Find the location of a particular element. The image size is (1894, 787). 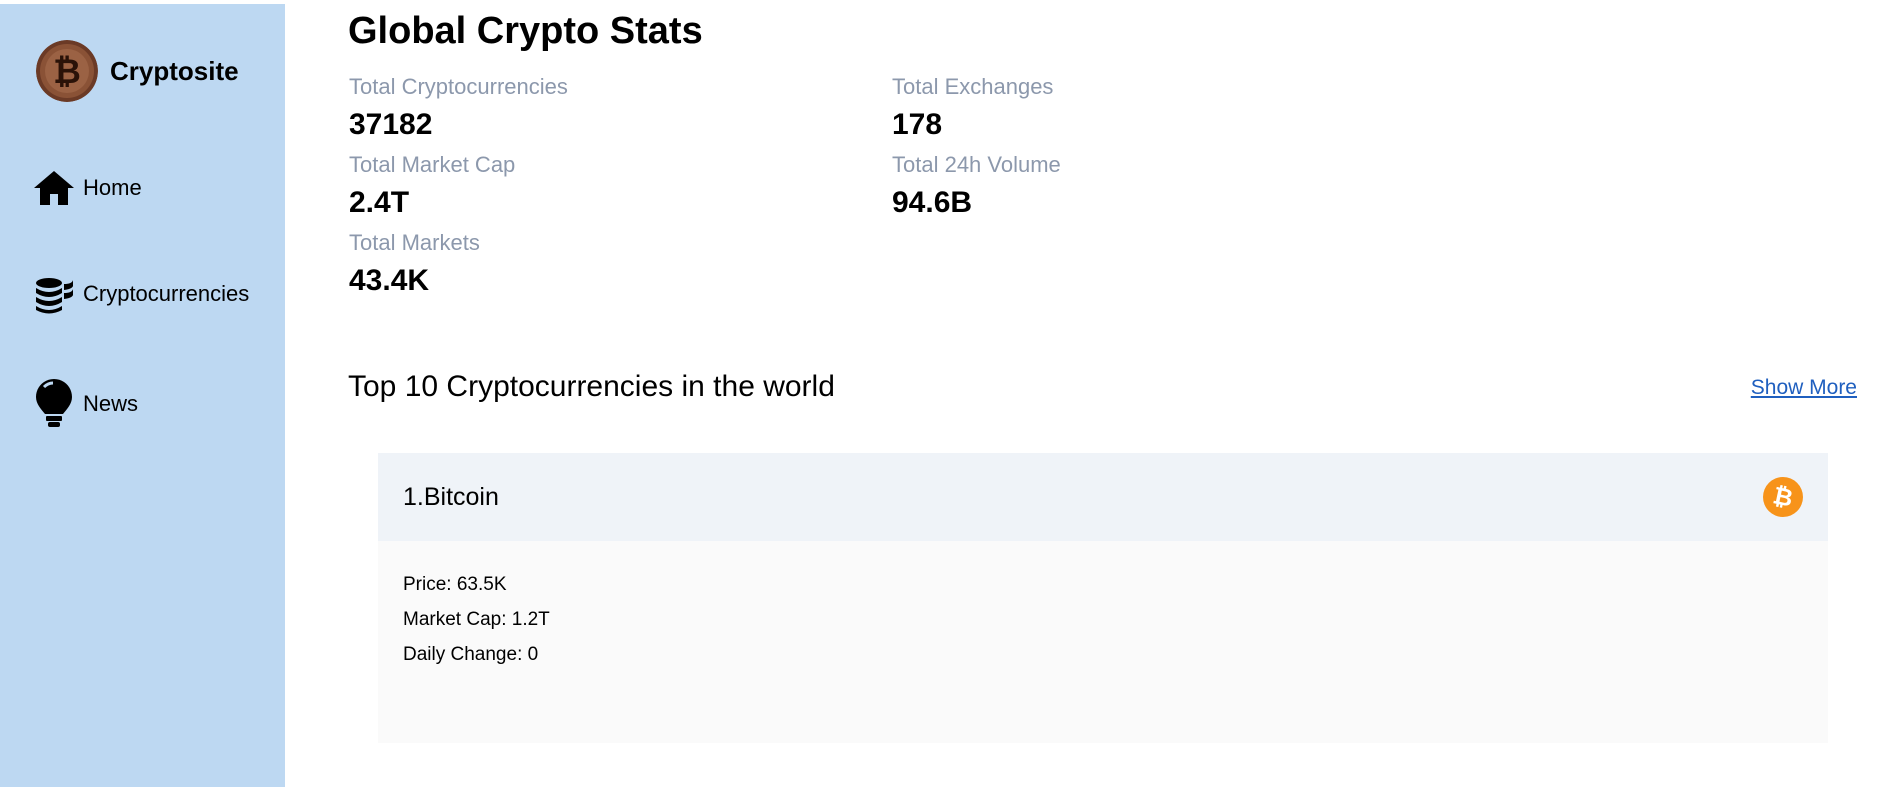

sidebar-item-news: News is located at coordinates (86, 403).